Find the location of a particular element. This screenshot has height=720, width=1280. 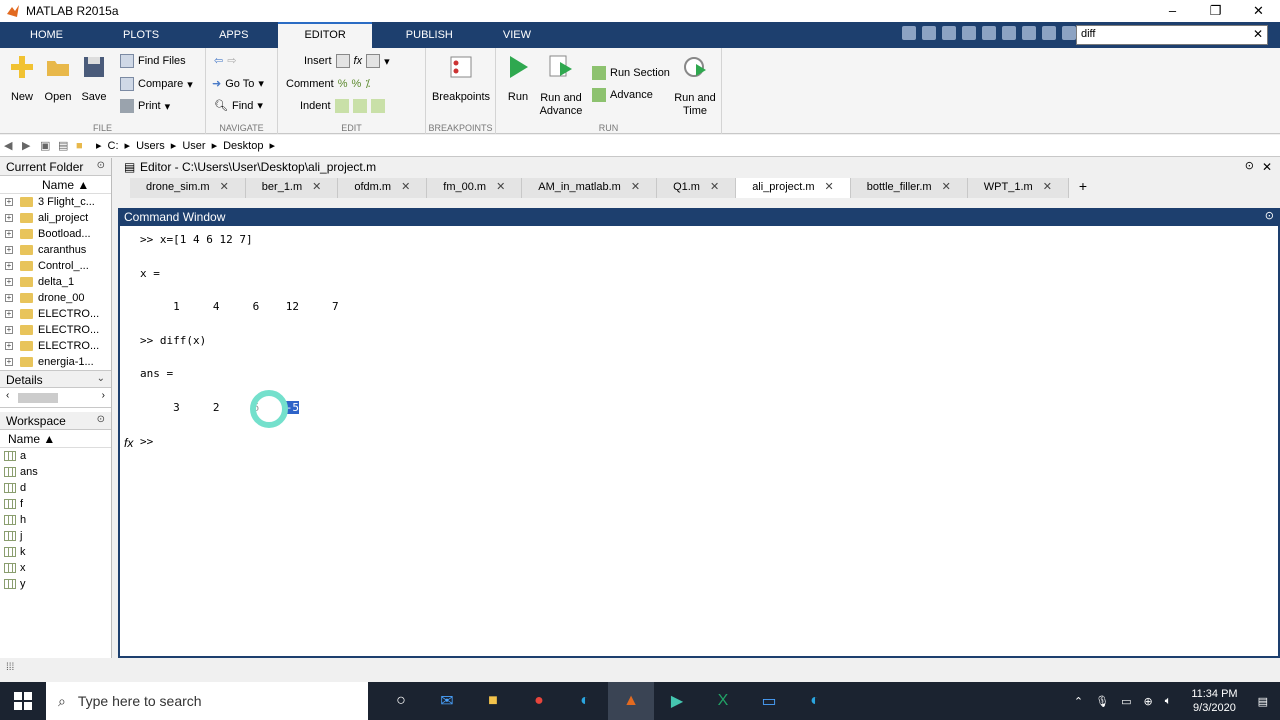

fx-function-browser-icon: fx is located at coordinates (128, 443).